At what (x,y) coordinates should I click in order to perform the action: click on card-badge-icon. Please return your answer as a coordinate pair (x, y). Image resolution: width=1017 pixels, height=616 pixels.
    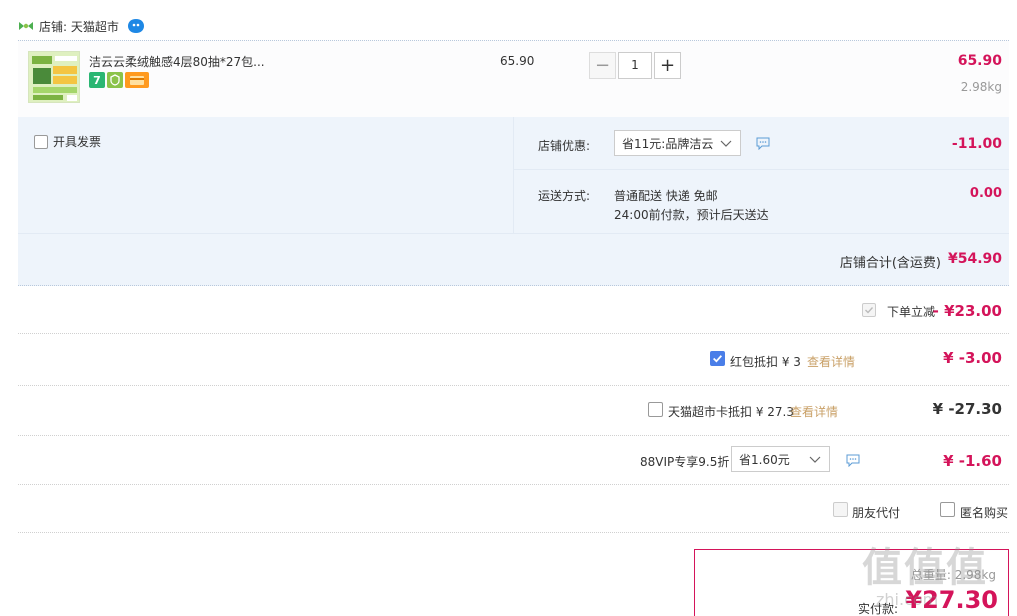
    Looking at the image, I should click on (137, 80).